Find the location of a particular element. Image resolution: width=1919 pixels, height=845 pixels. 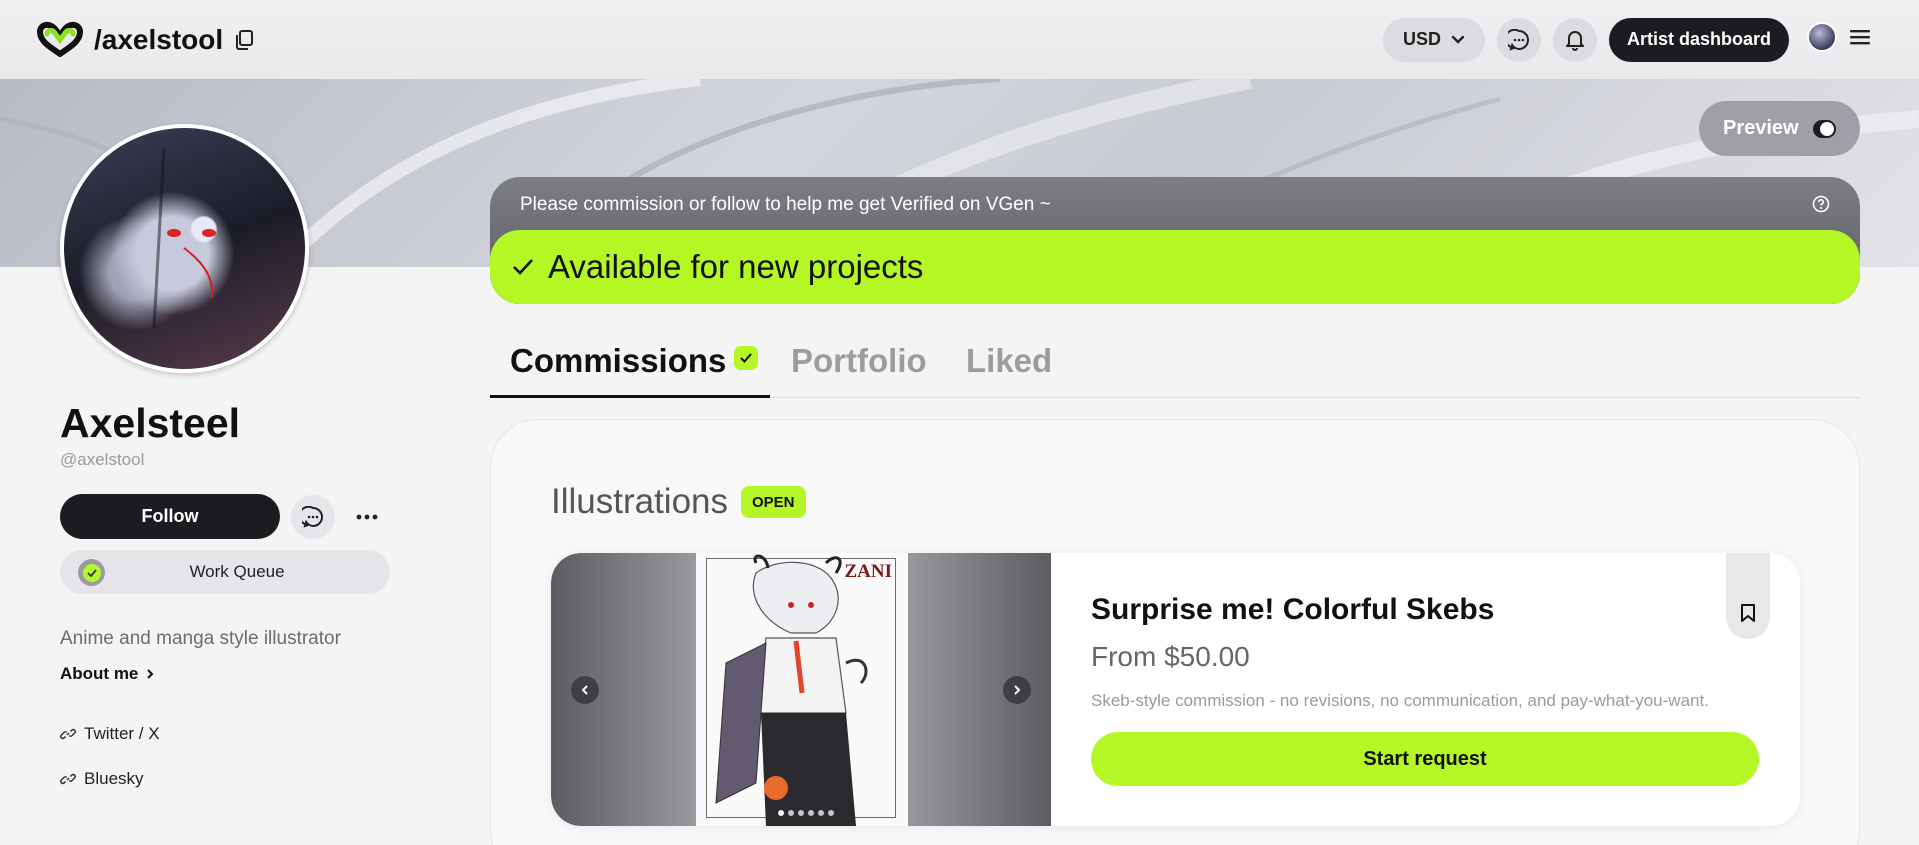

social-link-bluesky: Bluesky is located at coordinates (102, 779).